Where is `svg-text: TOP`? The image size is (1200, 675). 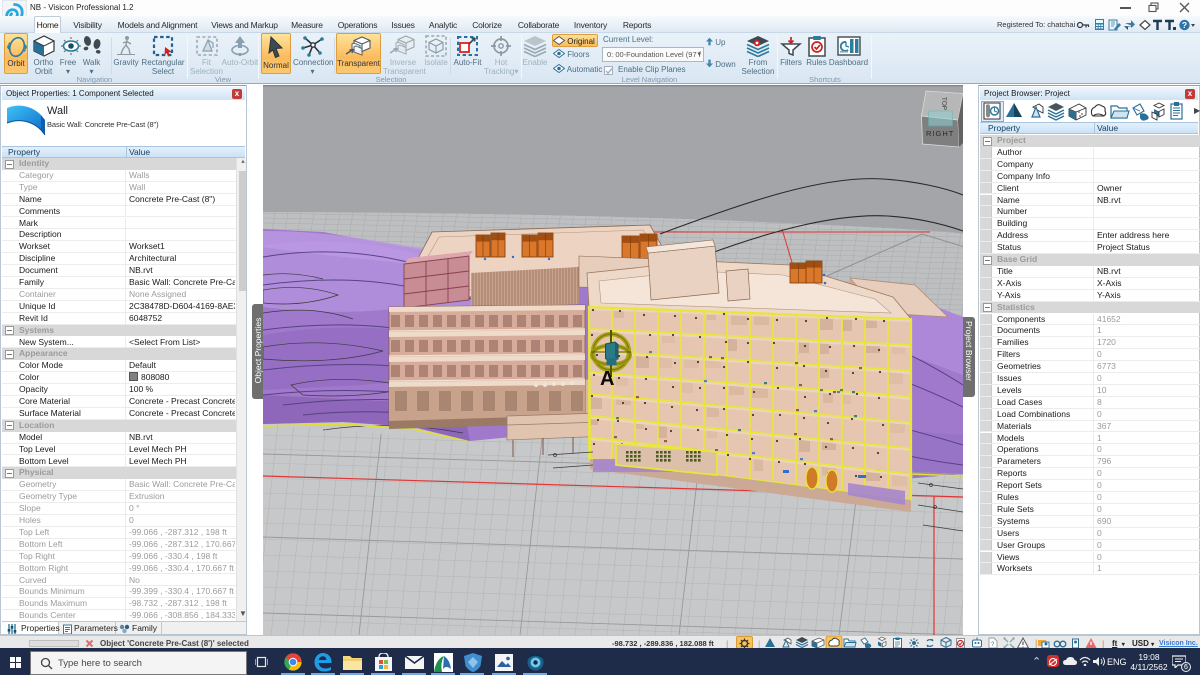 svg-text: TOP is located at coordinates (943, 103).